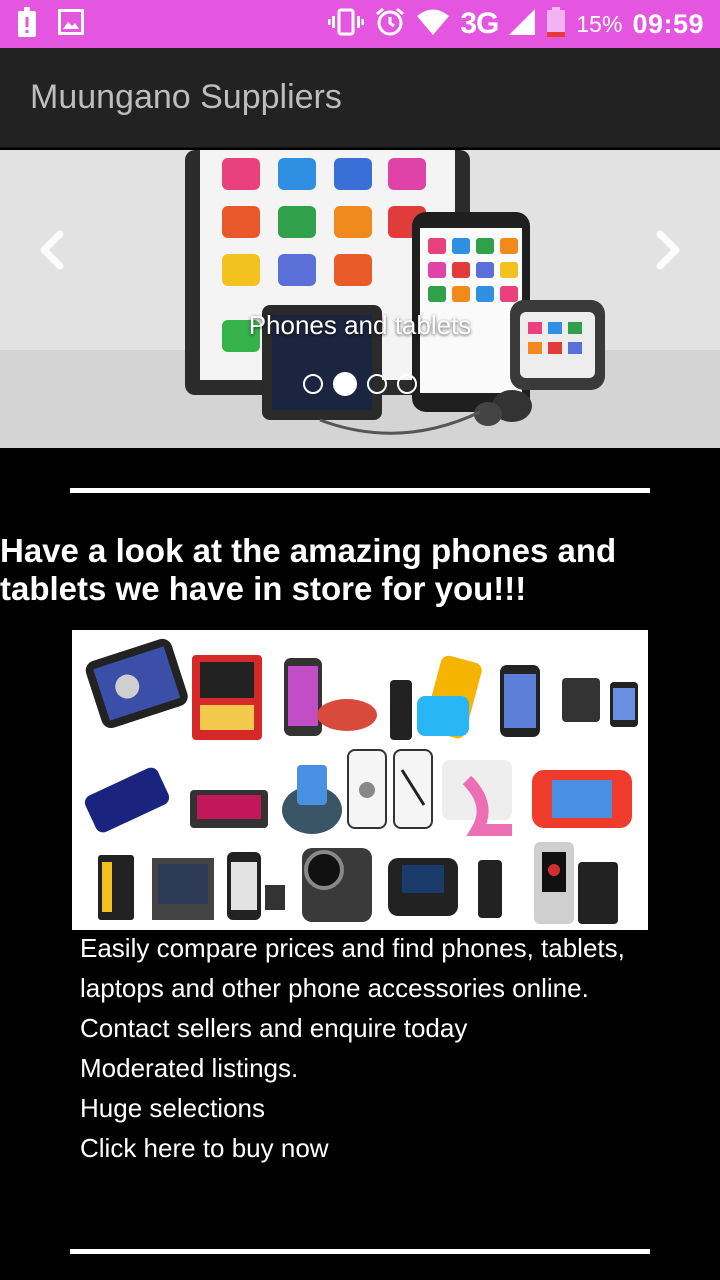  What do you see at coordinates (599, 23) in the screenshot?
I see `battery-percent: 15%` at bounding box center [599, 23].